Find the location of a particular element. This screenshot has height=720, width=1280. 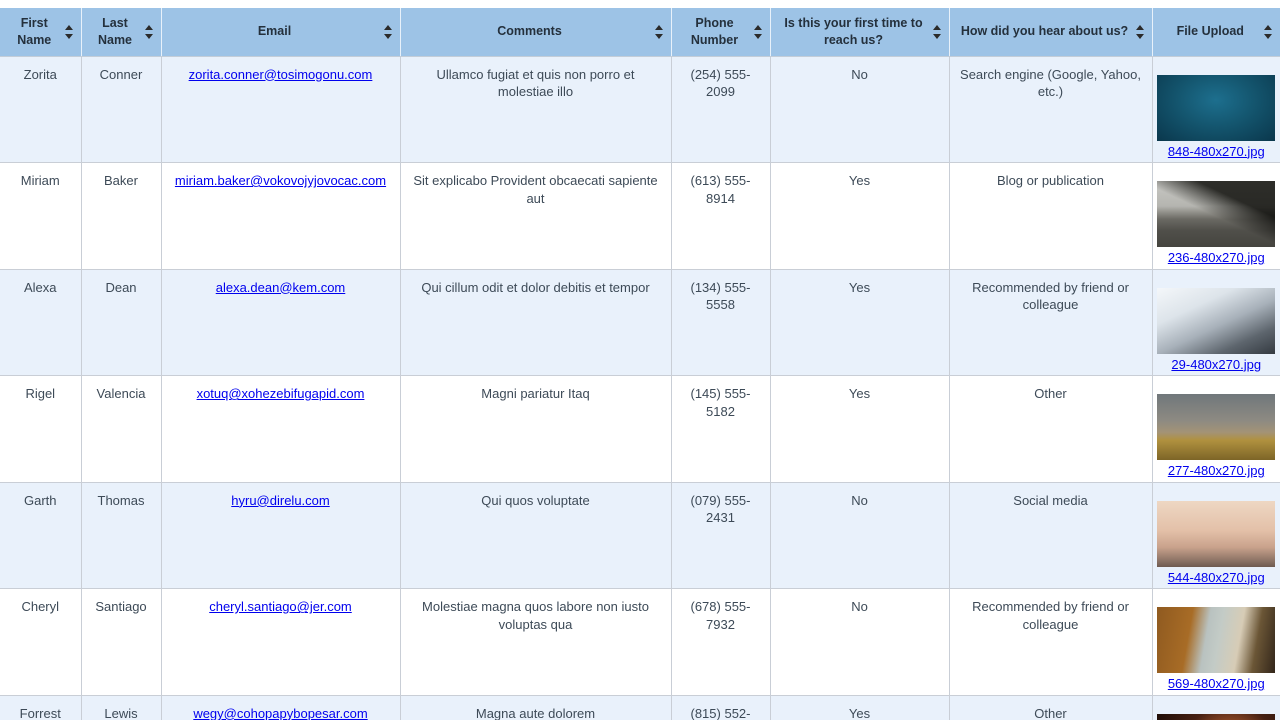

cell-phone: (613) 555-8914 is located at coordinates (720, 216).